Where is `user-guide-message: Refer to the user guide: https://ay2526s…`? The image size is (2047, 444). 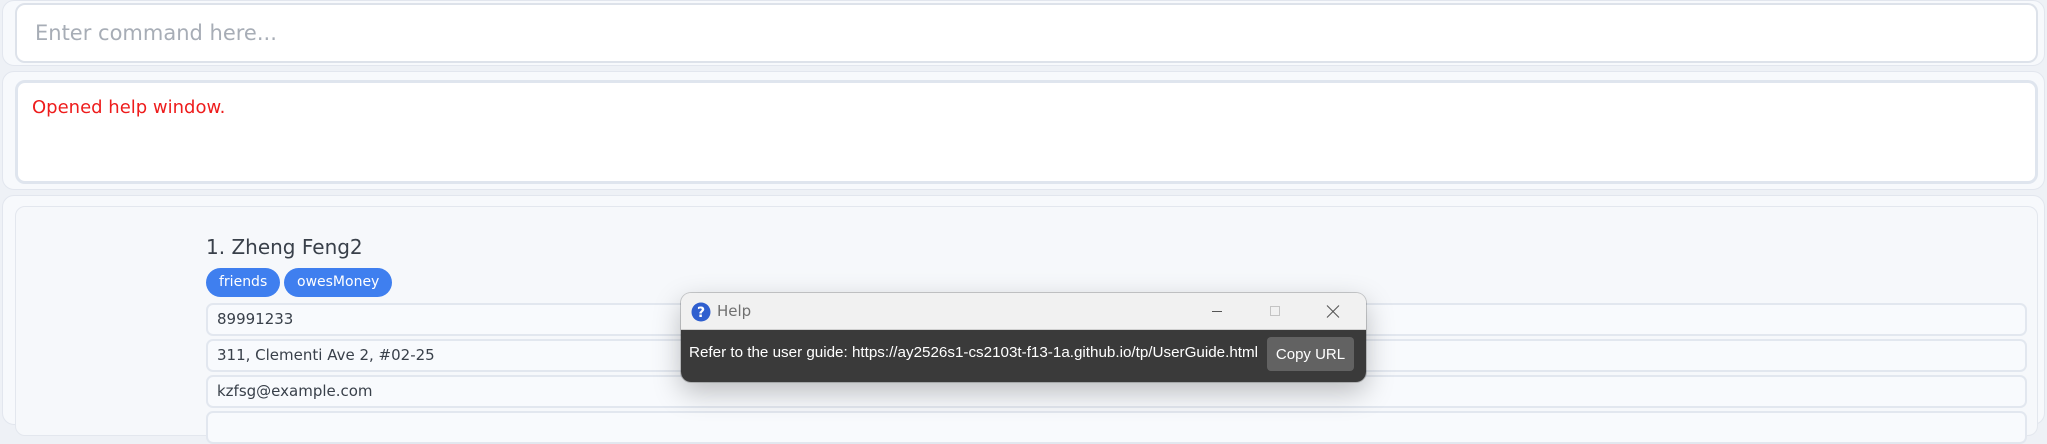 user-guide-message: Refer to the user guide: https://ay2526s… is located at coordinates (974, 352).